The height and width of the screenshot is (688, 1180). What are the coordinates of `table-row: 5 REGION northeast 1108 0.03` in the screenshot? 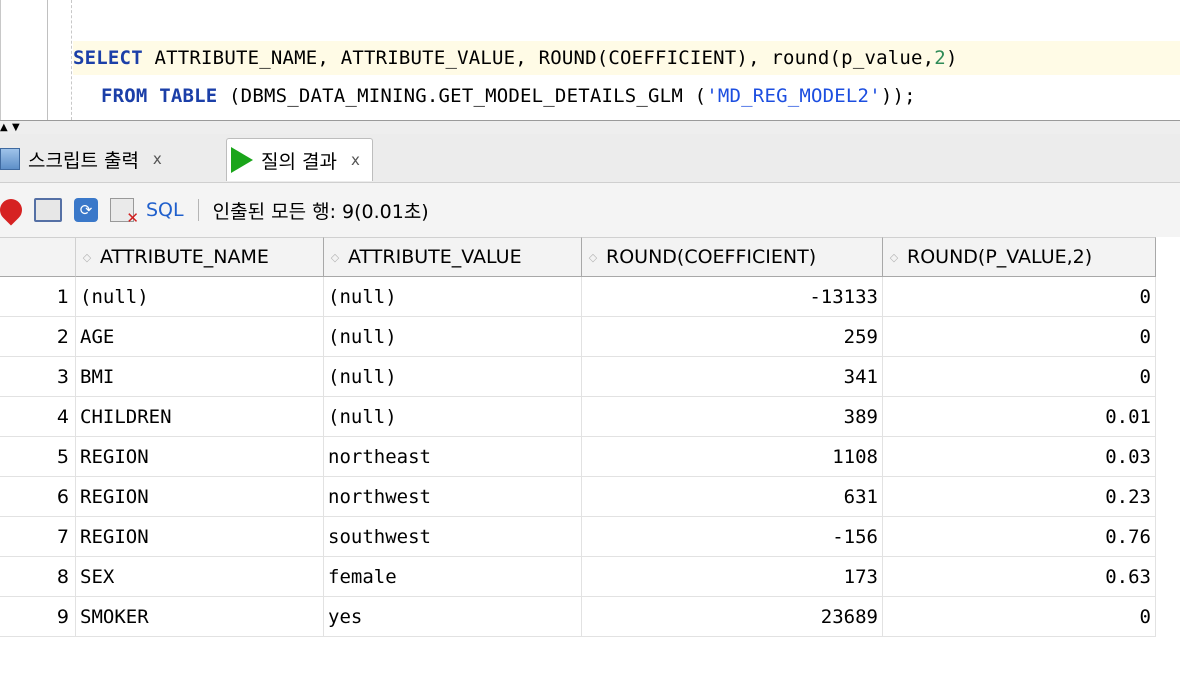 It's located at (578, 457).